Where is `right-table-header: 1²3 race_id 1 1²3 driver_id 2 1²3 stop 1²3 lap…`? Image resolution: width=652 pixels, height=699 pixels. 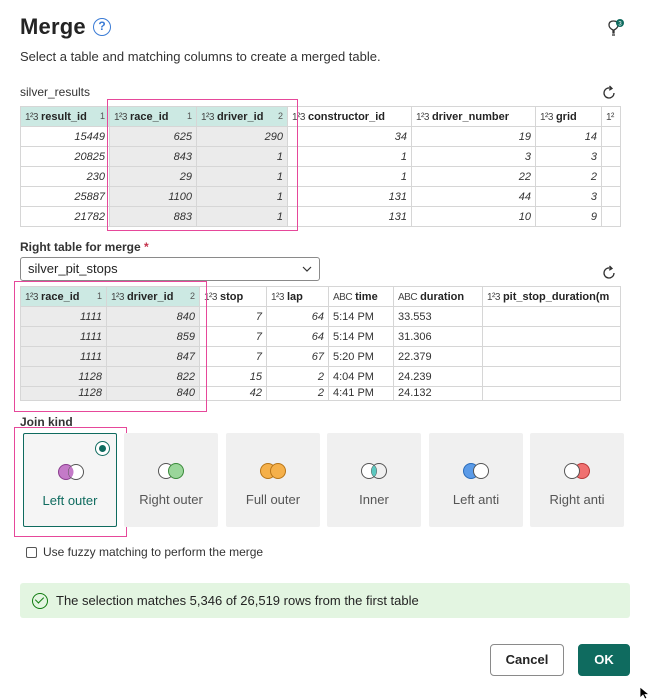
right-table-header: 1²3 race_id 1 1²3 driver_id 2 1²3 stop 1²3 lap… is located at coordinates (320, 296).